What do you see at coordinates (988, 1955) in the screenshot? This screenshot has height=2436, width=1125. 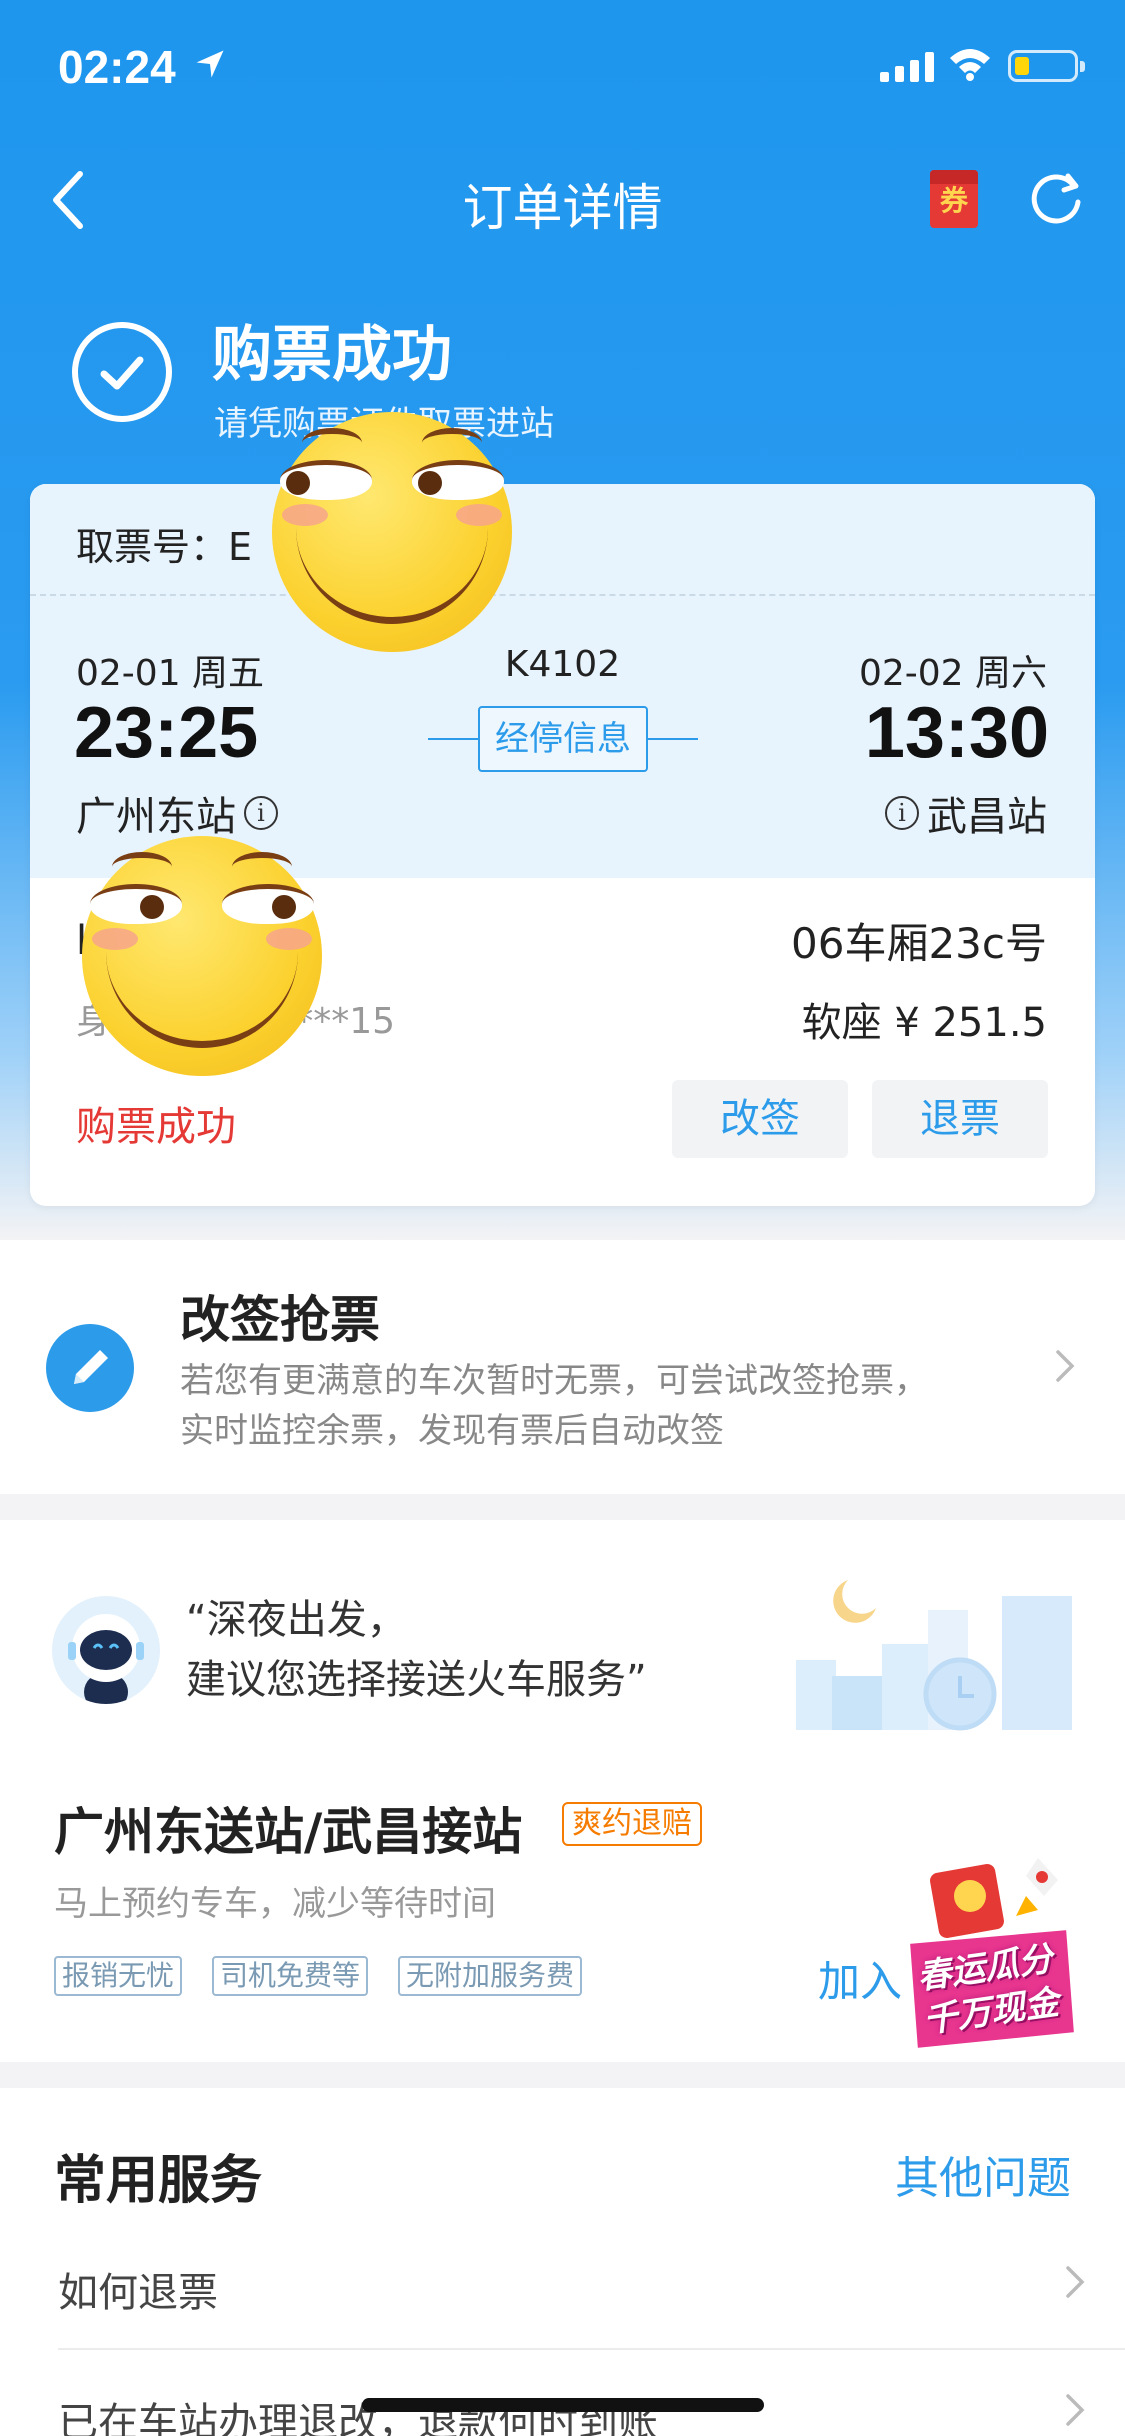 I see `spring-festival-promo-badge: 春运瓜分 千万现金` at bounding box center [988, 1955].